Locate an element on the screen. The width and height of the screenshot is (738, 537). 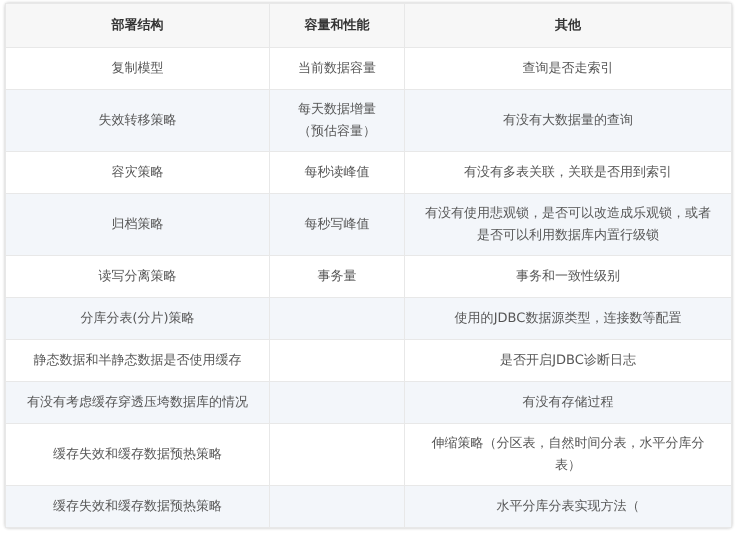
table-cell: 有没有大数据量的查询 is located at coordinates (568, 120).